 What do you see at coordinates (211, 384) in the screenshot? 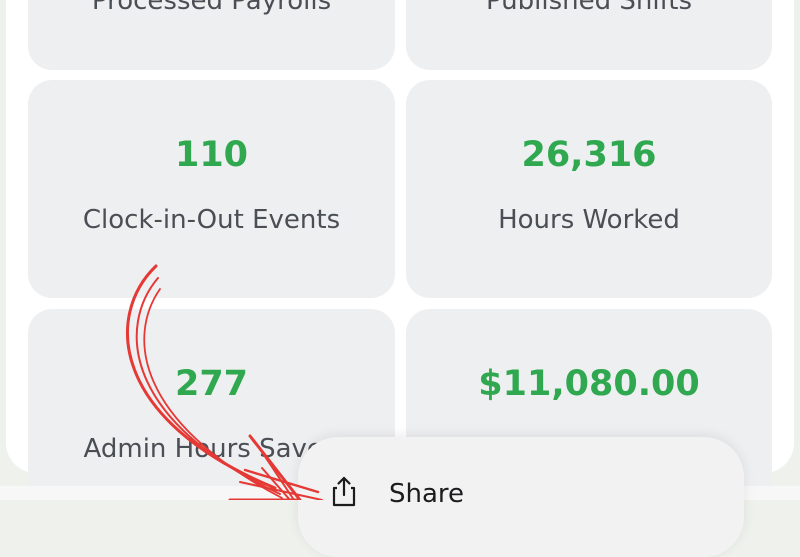
I see `stat-value: 277` at bounding box center [211, 384].